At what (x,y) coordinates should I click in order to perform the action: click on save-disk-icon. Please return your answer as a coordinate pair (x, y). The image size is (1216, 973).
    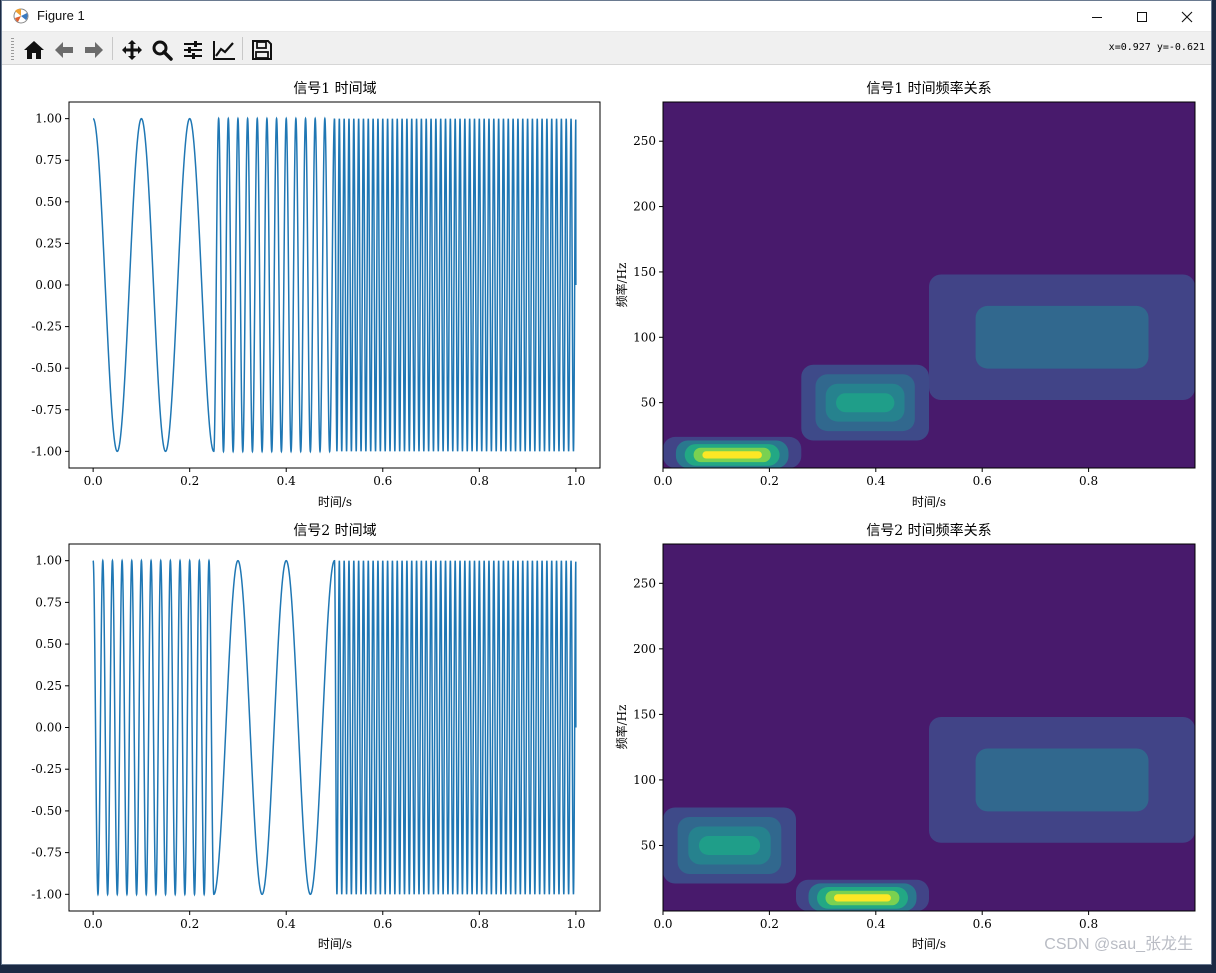
    Looking at the image, I should click on (261, 49).